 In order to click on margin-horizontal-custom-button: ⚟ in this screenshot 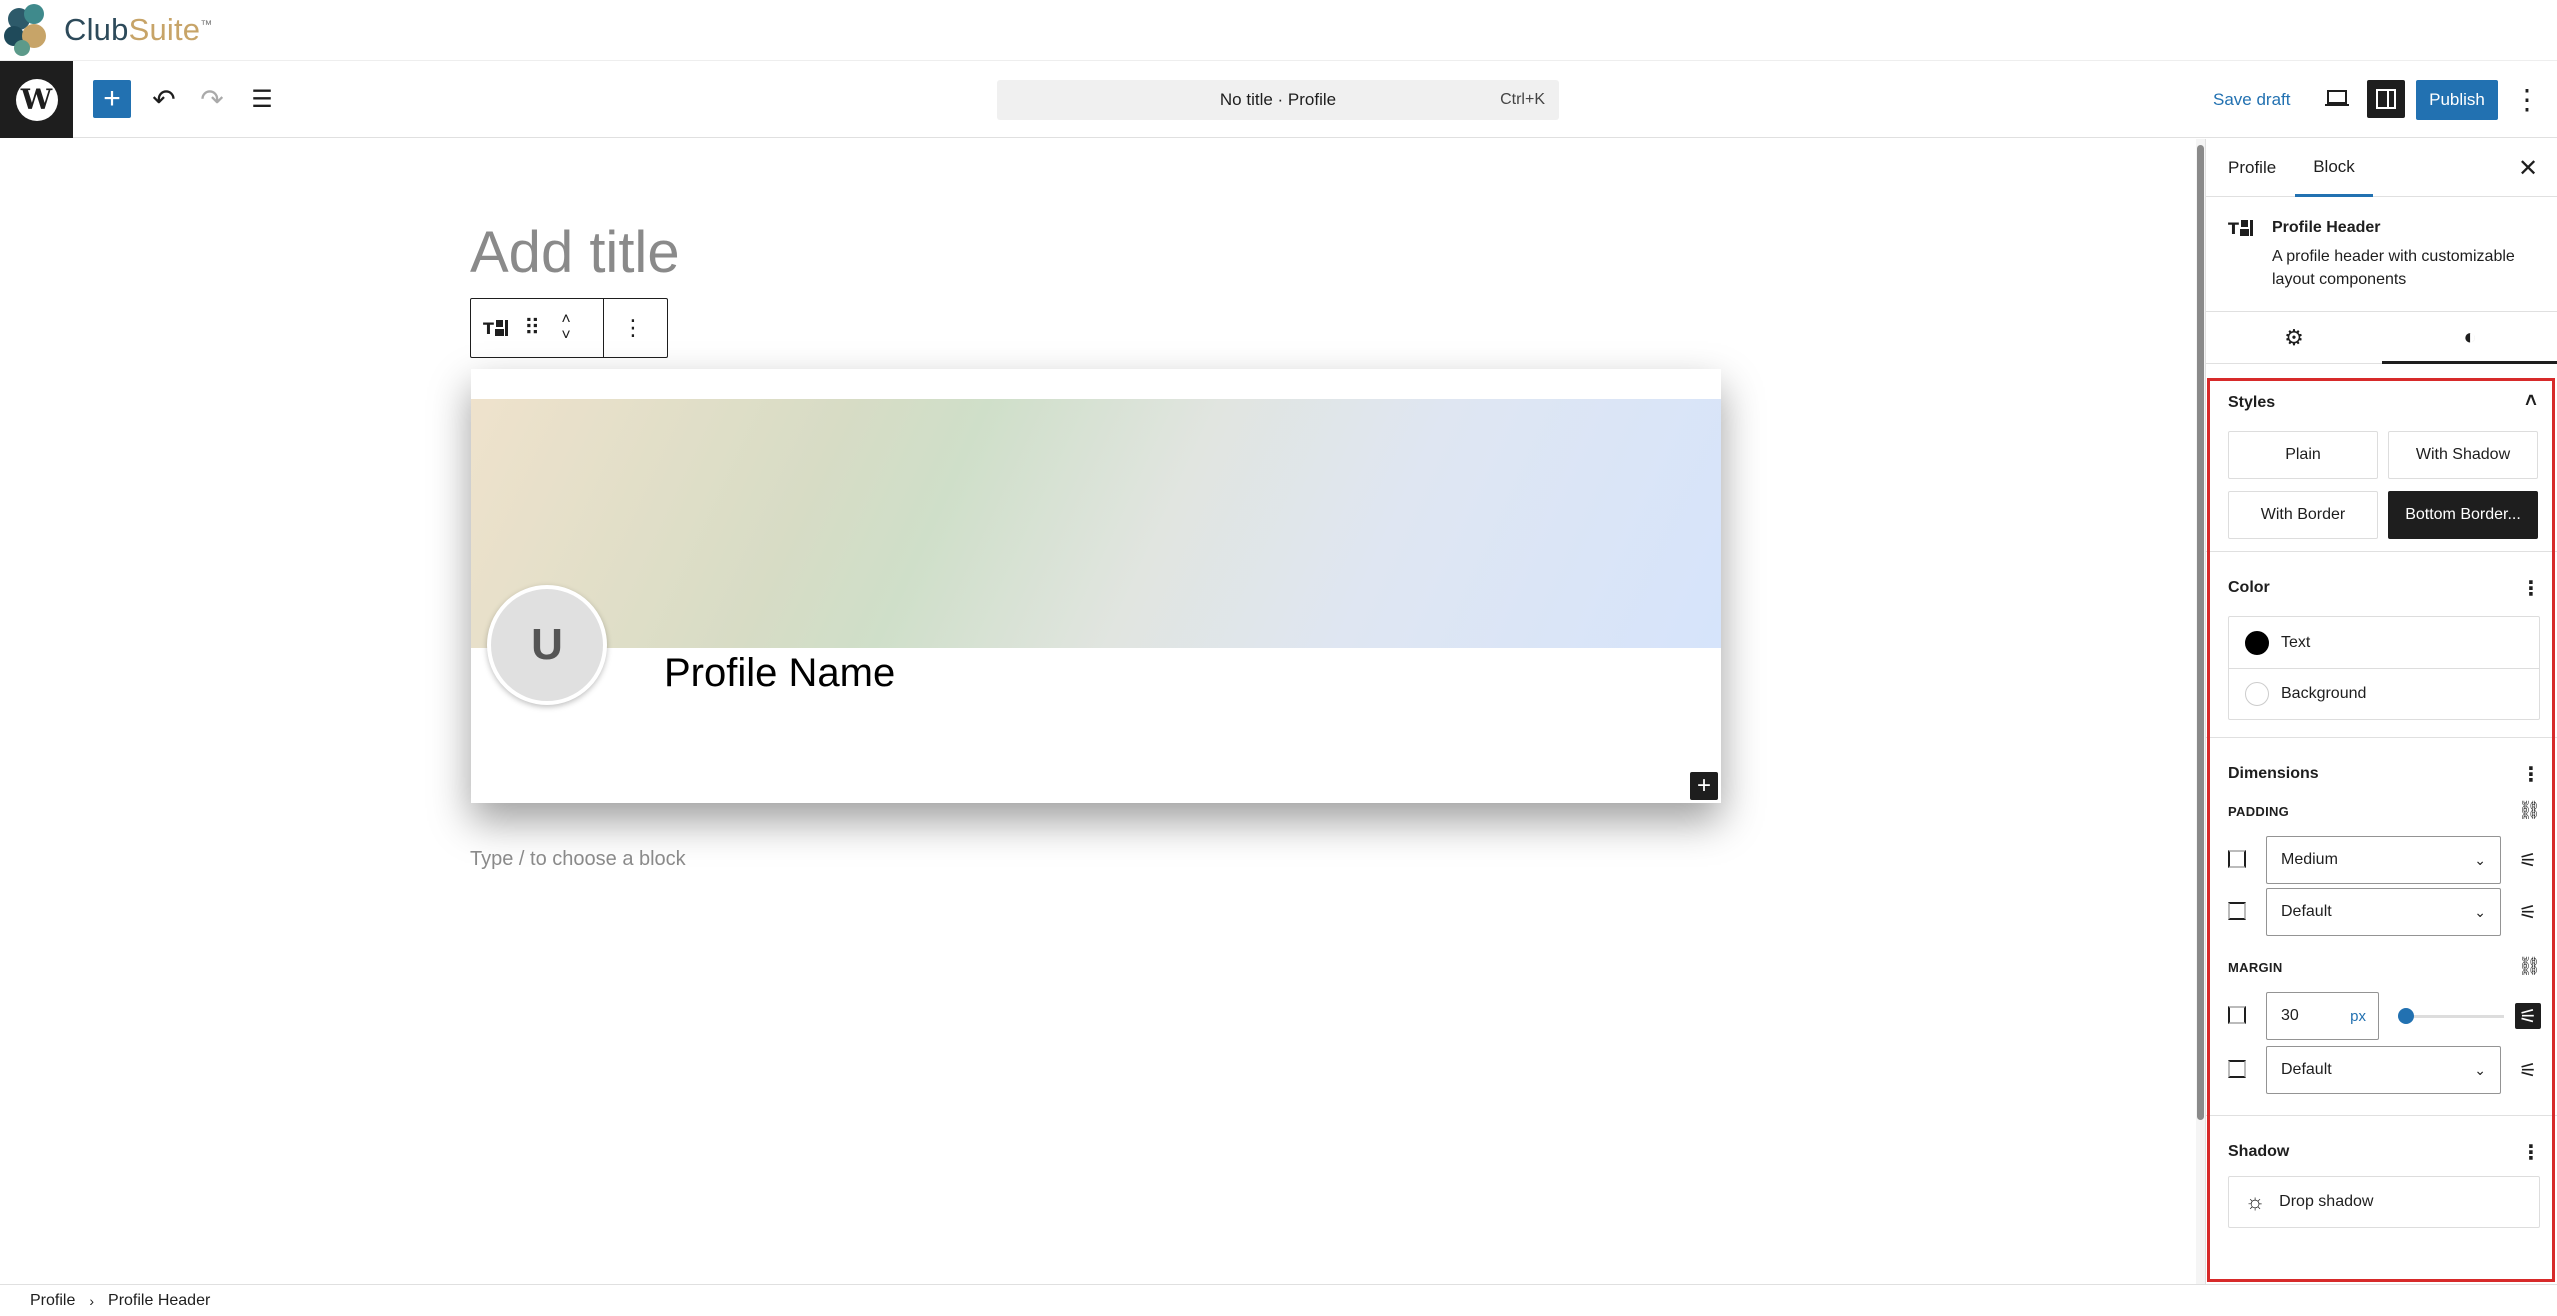, I will do `click(2528, 1070)`.